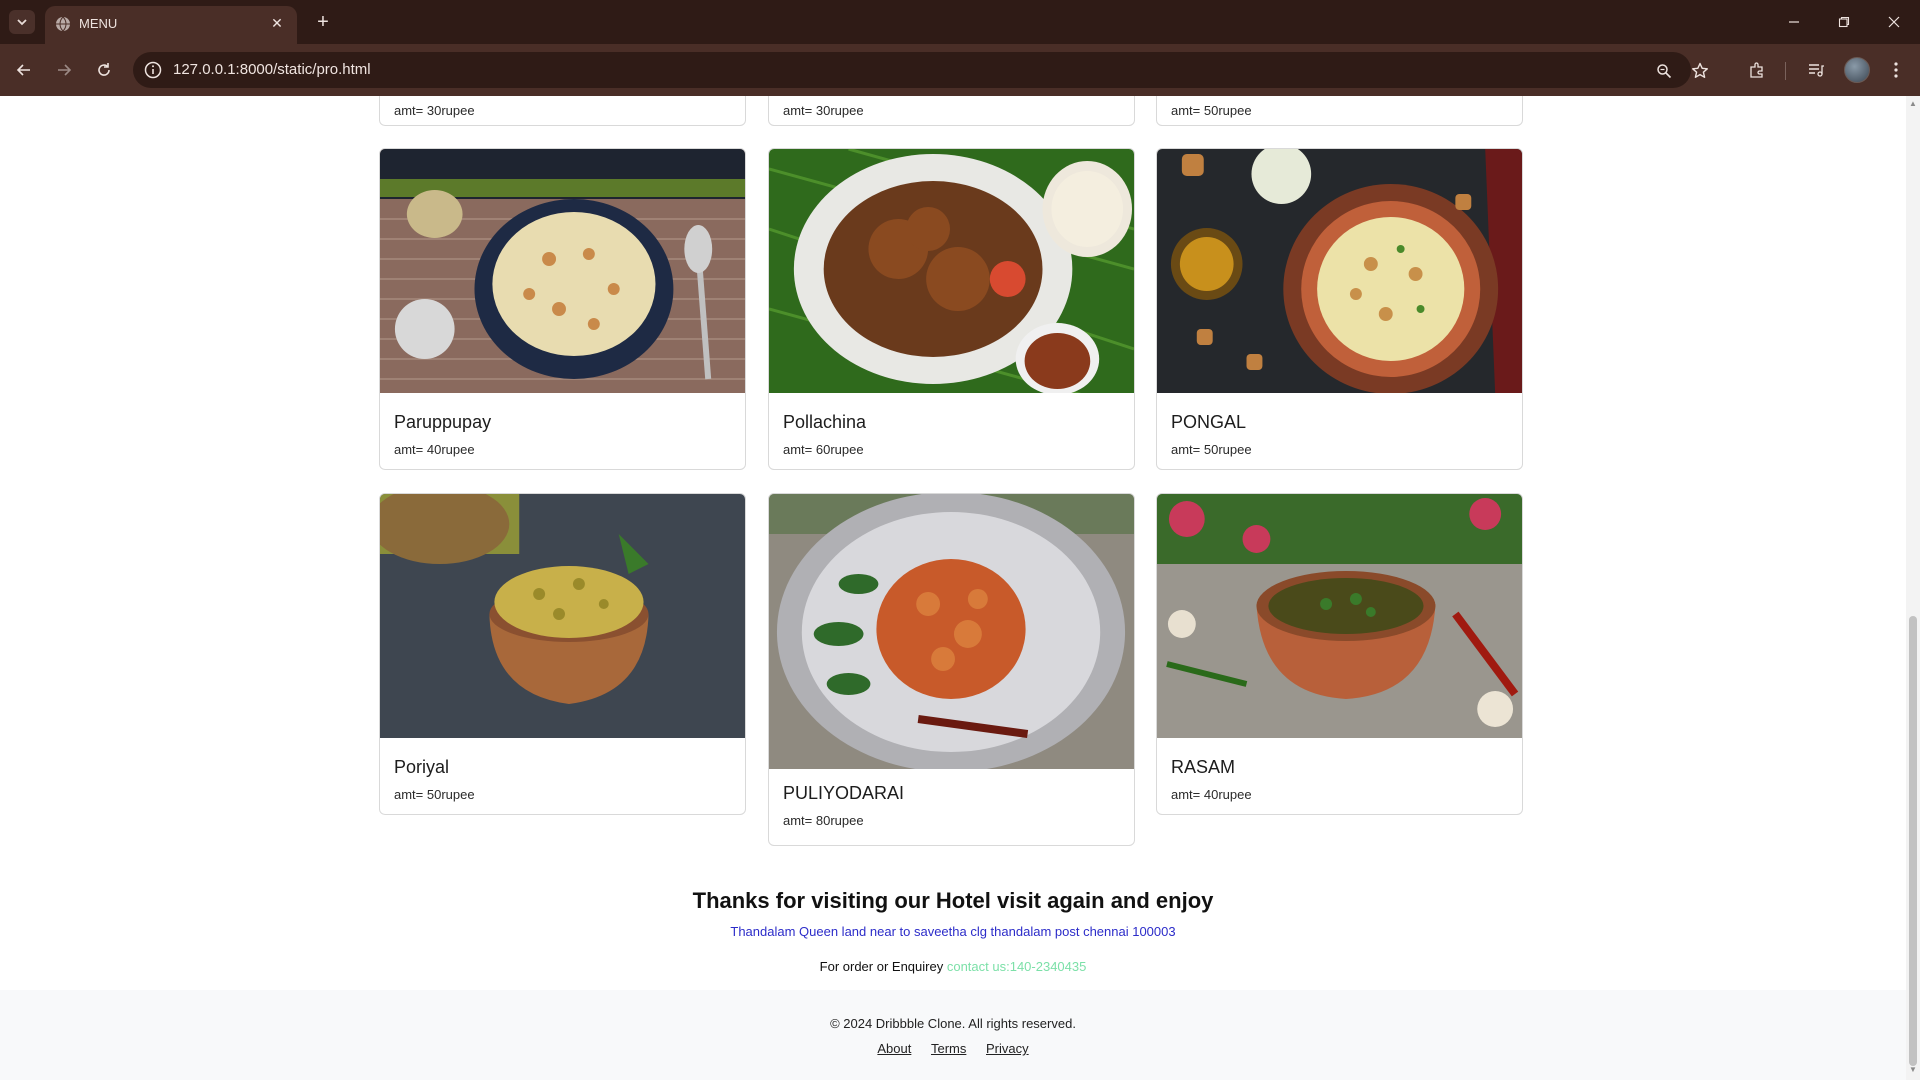 Image resolution: width=1920 pixels, height=1080 pixels. Describe the element at coordinates (562, 616) in the screenshot. I see `poriyal-image` at that location.